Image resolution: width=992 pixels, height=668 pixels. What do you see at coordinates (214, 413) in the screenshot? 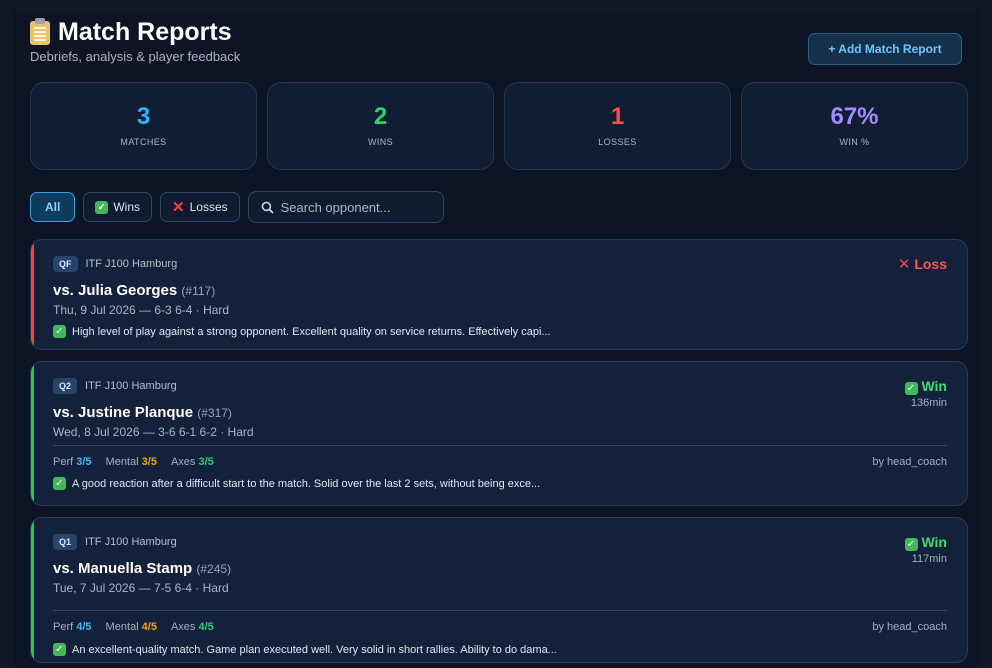
I see `opponent-rank: (#317)` at bounding box center [214, 413].